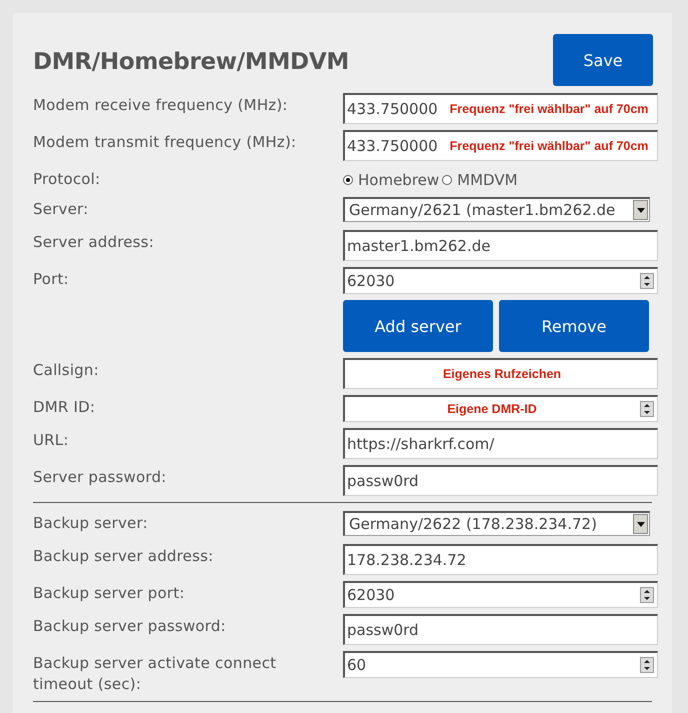 This screenshot has width=688, height=713. What do you see at coordinates (418, 326) in the screenshot?
I see `action-button: Add server` at bounding box center [418, 326].